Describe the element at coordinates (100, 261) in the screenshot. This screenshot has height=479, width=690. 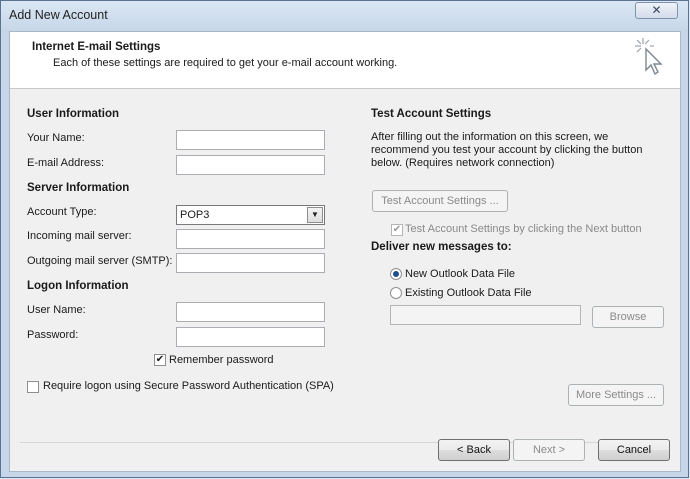
I see `outgoing-server-label: Outgoing mail server (SMTP):` at that location.